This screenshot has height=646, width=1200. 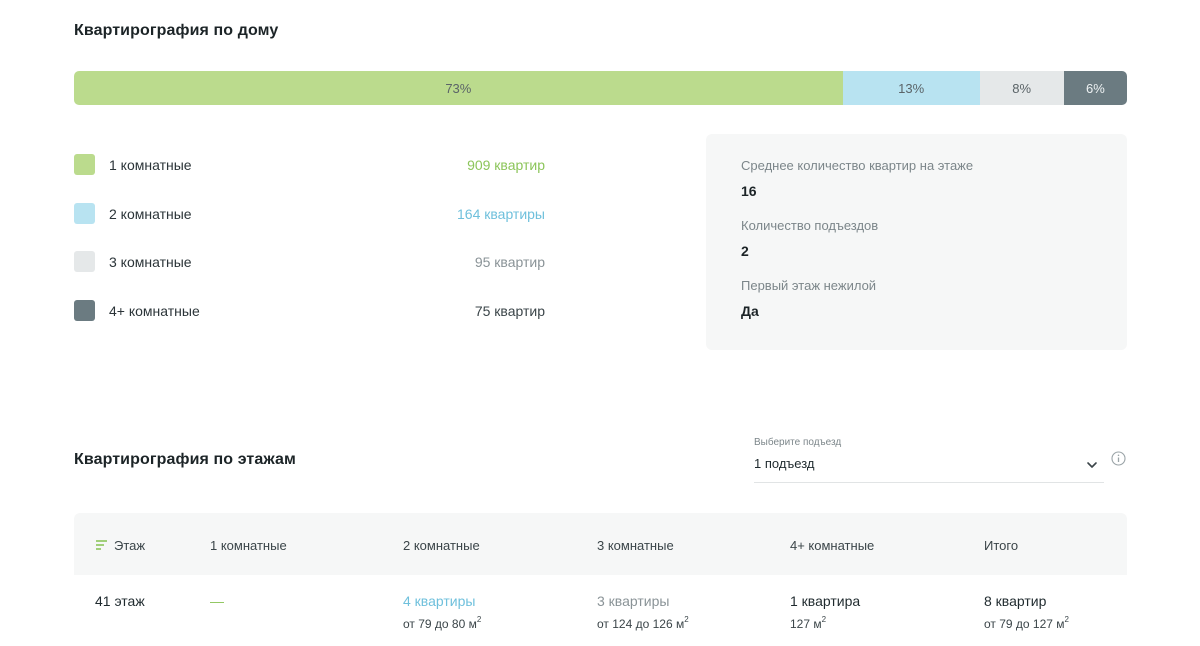 What do you see at coordinates (1015, 601) in the screenshot?
I see `cell-total-count: 8 квартир` at bounding box center [1015, 601].